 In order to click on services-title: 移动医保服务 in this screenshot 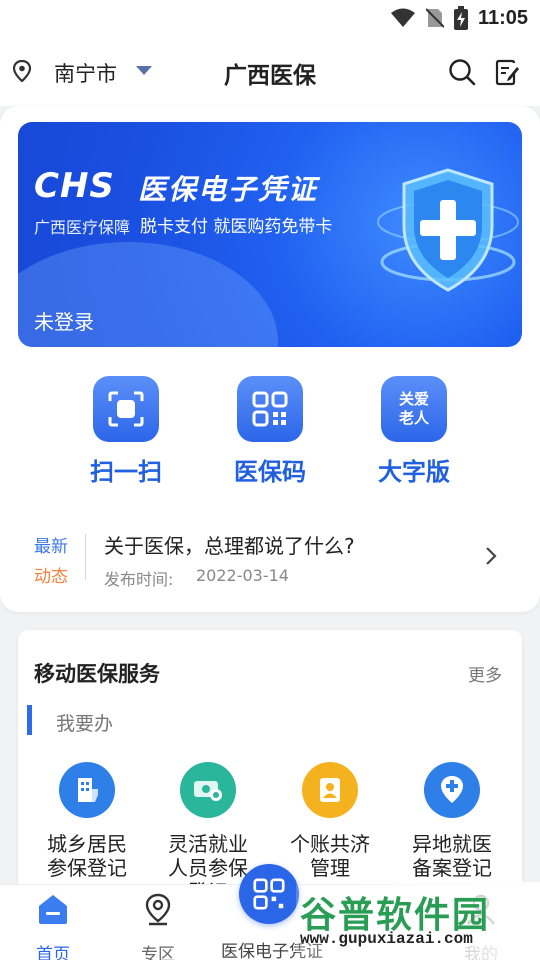, I will do `click(97, 674)`.